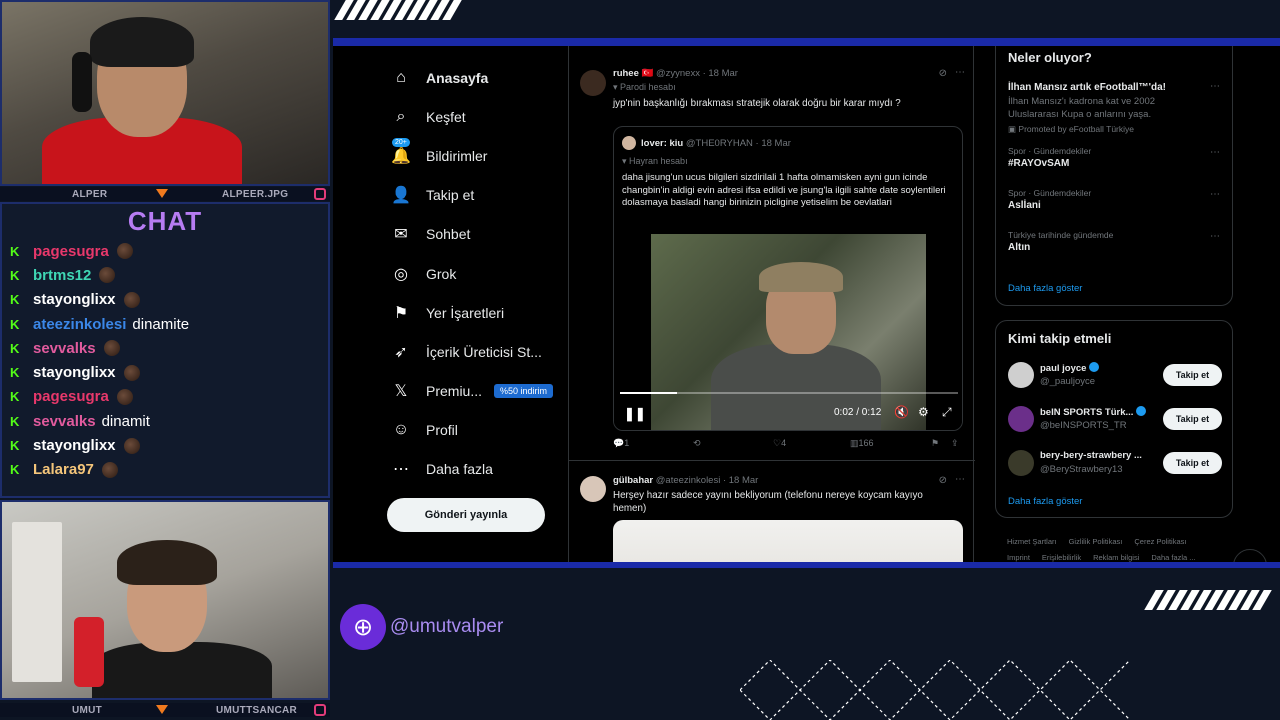 Image resolution: width=1280 pixels, height=720 pixels. I want to click on streamer-name-left: UMUT, so click(87, 710).